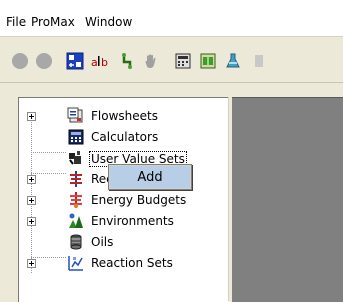 This screenshot has width=343, height=302. Describe the element at coordinates (125, 137) in the screenshot. I see `tree-item-label: Calculators` at that location.